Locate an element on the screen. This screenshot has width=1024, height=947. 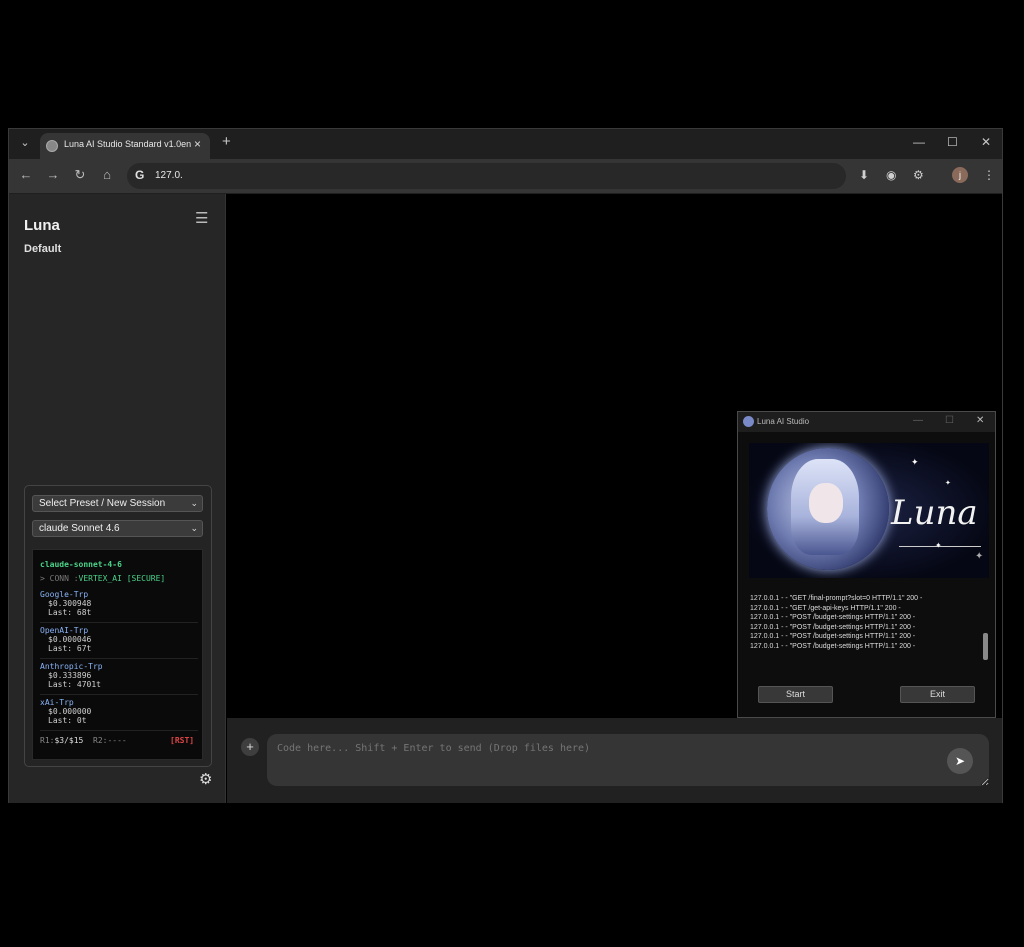
close-icon: × is located at coordinates (197, 144).